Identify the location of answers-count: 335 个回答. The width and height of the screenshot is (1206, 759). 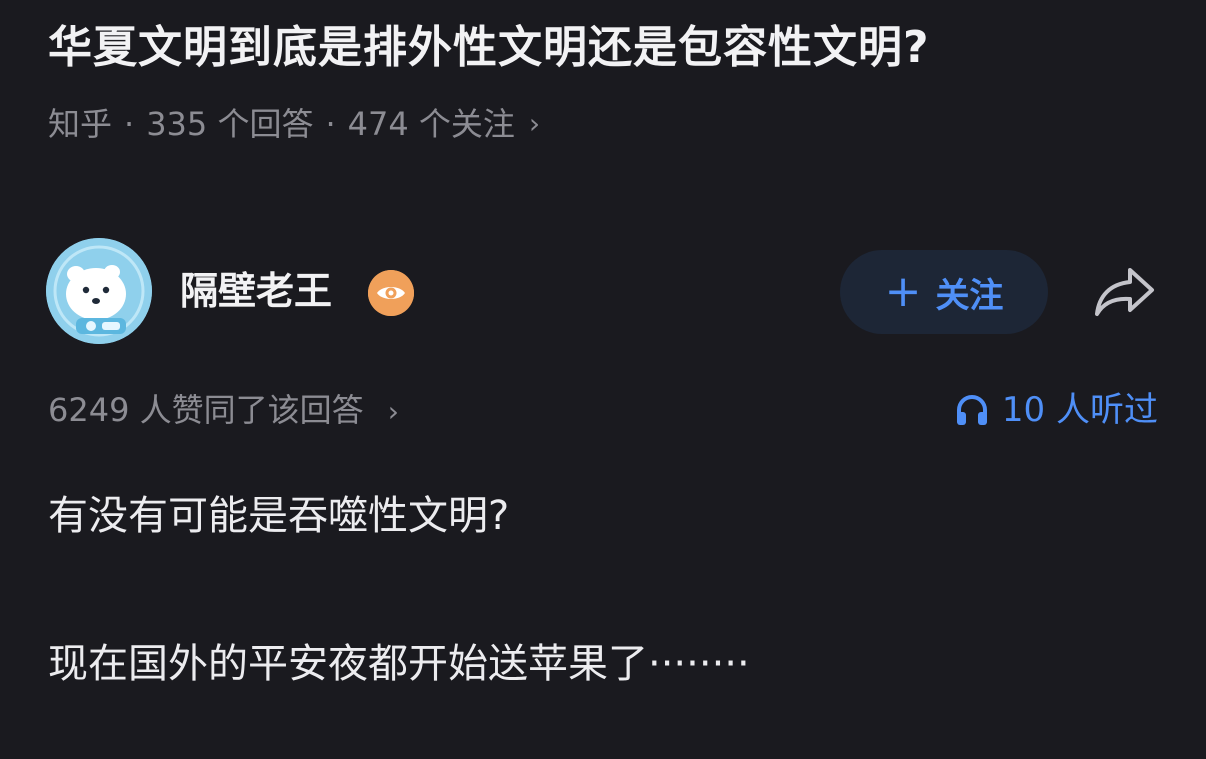
(230, 124).